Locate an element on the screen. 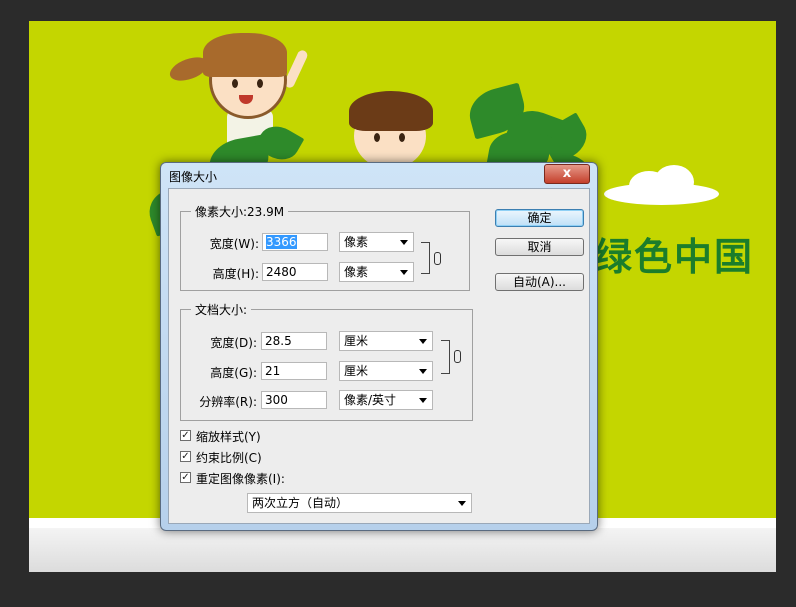  resample-method-select: 两次立方（自动） is located at coordinates (359, 503).